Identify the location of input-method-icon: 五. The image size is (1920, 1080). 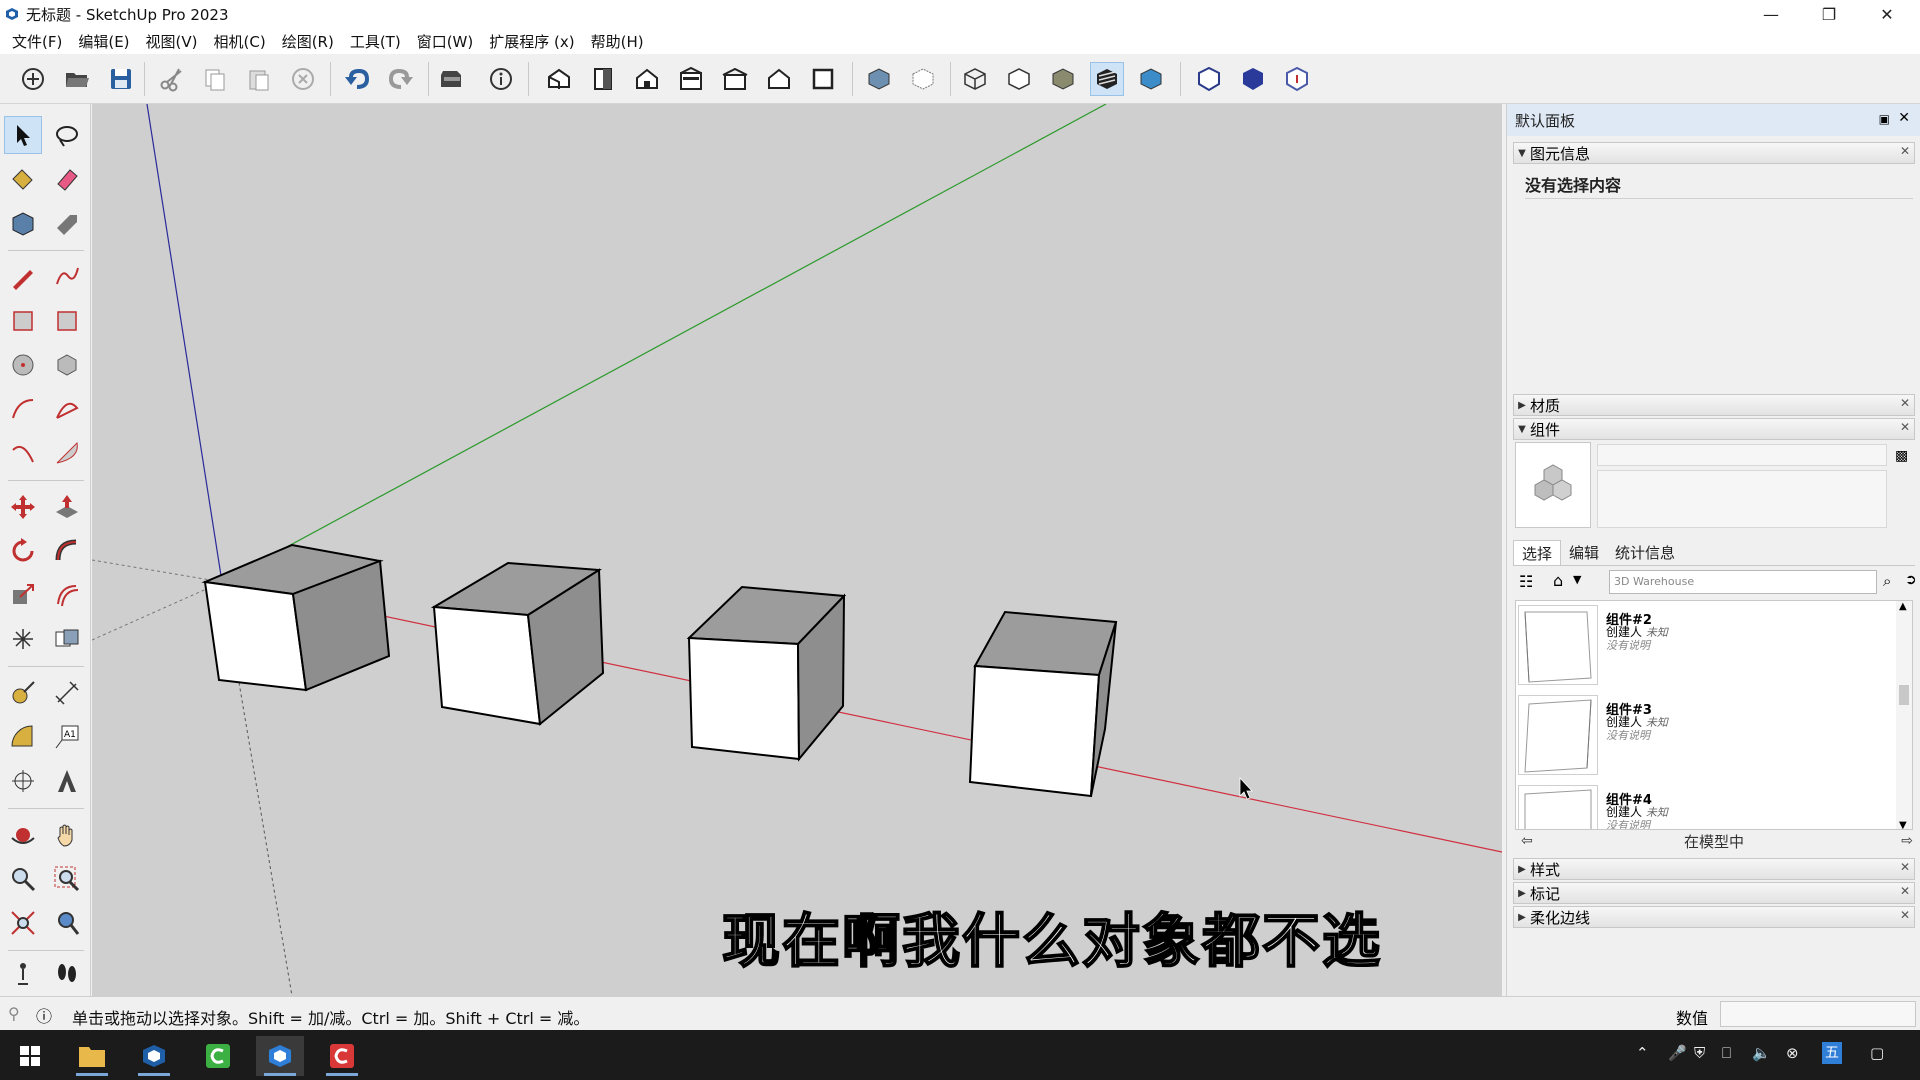
(1832, 1053).